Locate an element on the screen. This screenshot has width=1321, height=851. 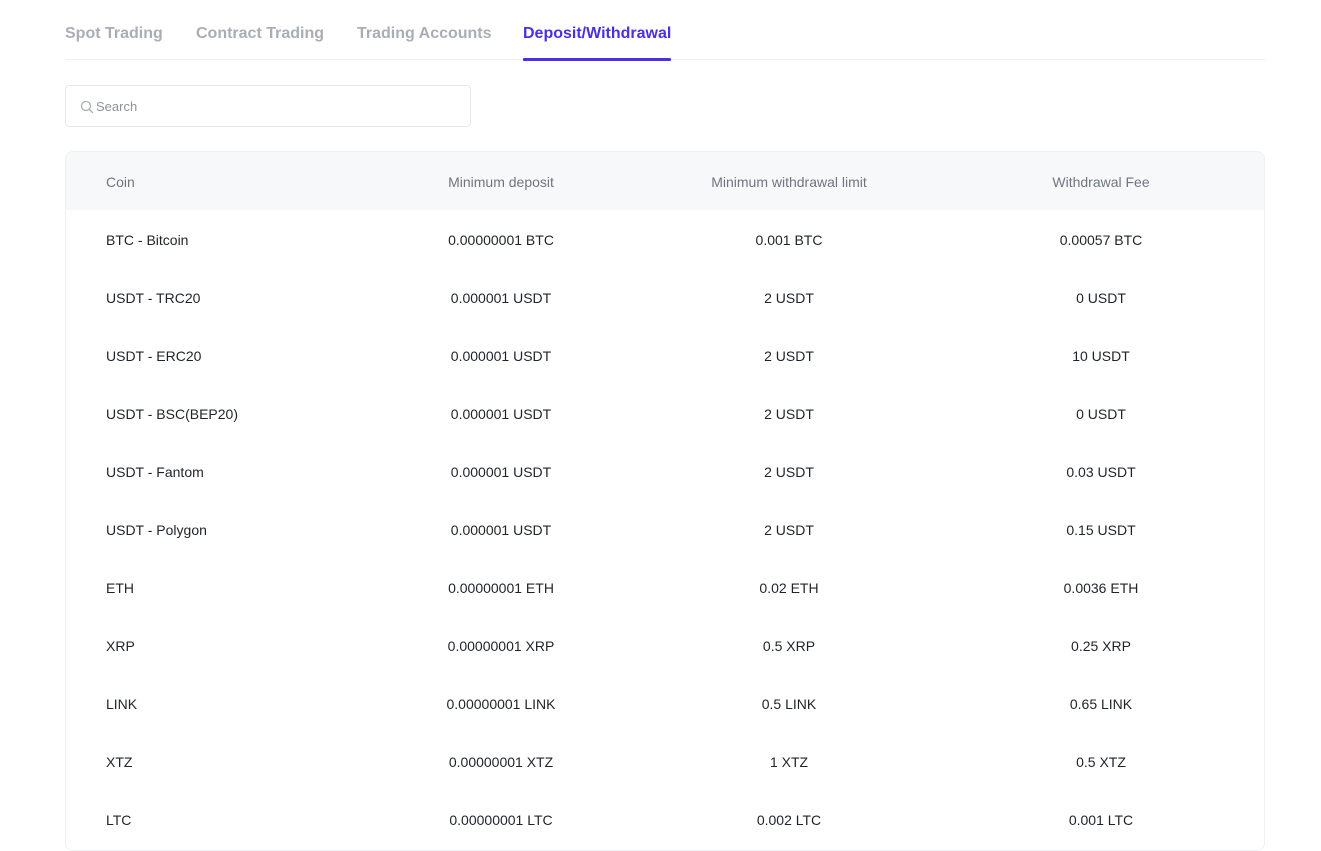
tab-trading-accounts: Trading Accounts is located at coordinates (424, 30).